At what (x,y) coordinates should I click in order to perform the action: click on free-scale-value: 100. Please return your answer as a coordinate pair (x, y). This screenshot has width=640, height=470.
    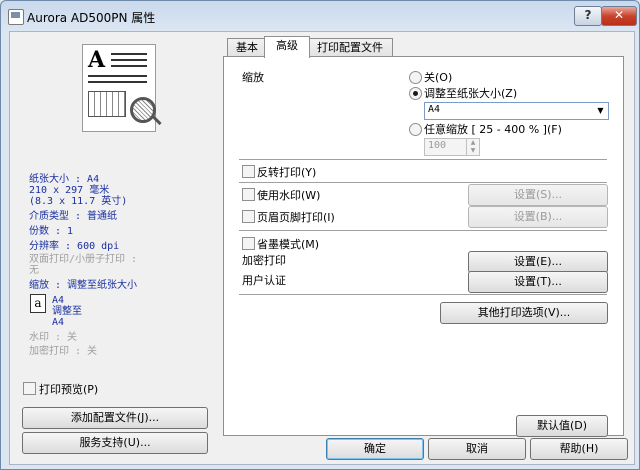
    Looking at the image, I should click on (437, 145).